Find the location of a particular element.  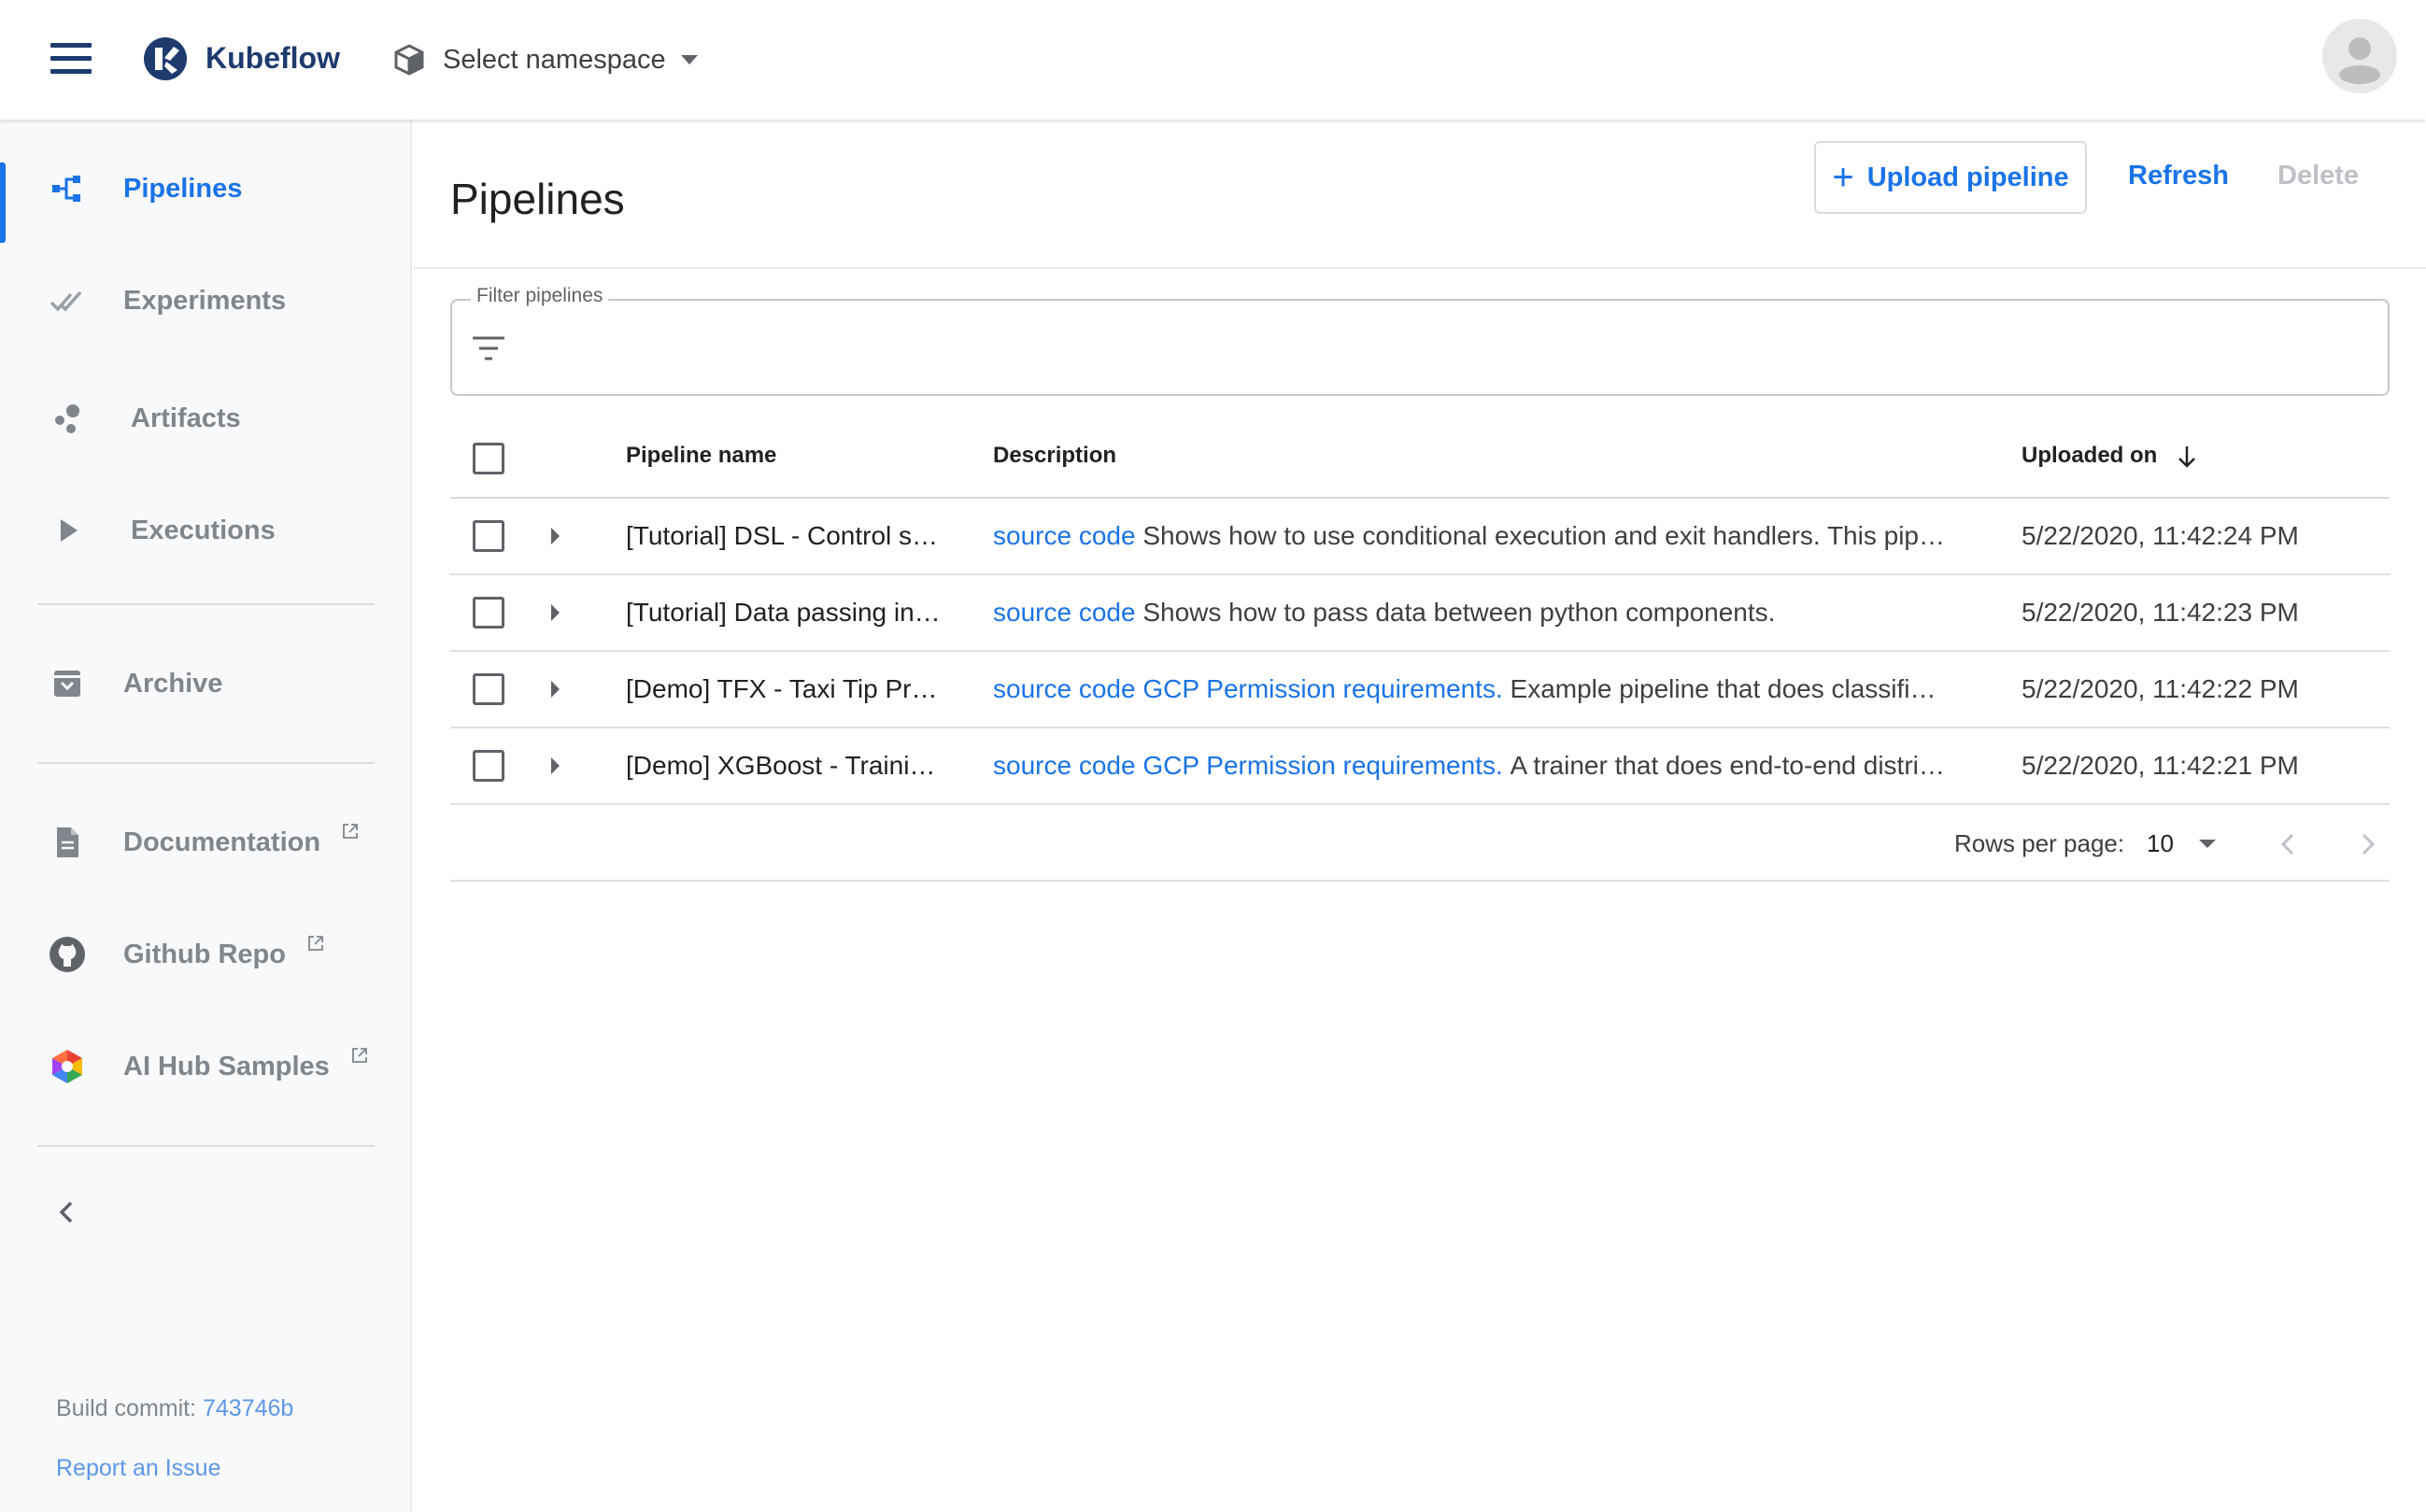

table-pagination: Rows per page: 10 is located at coordinates (1420, 843).